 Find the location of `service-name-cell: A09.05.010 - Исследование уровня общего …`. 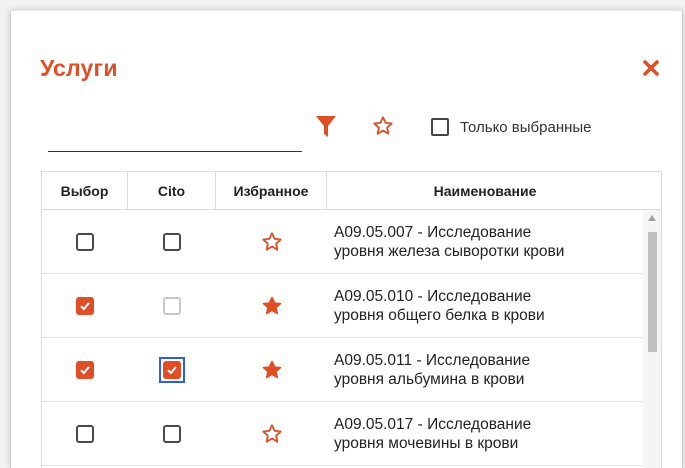

service-name-cell: A09.05.010 - Исследование уровня общего … is located at coordinates (485, 306).